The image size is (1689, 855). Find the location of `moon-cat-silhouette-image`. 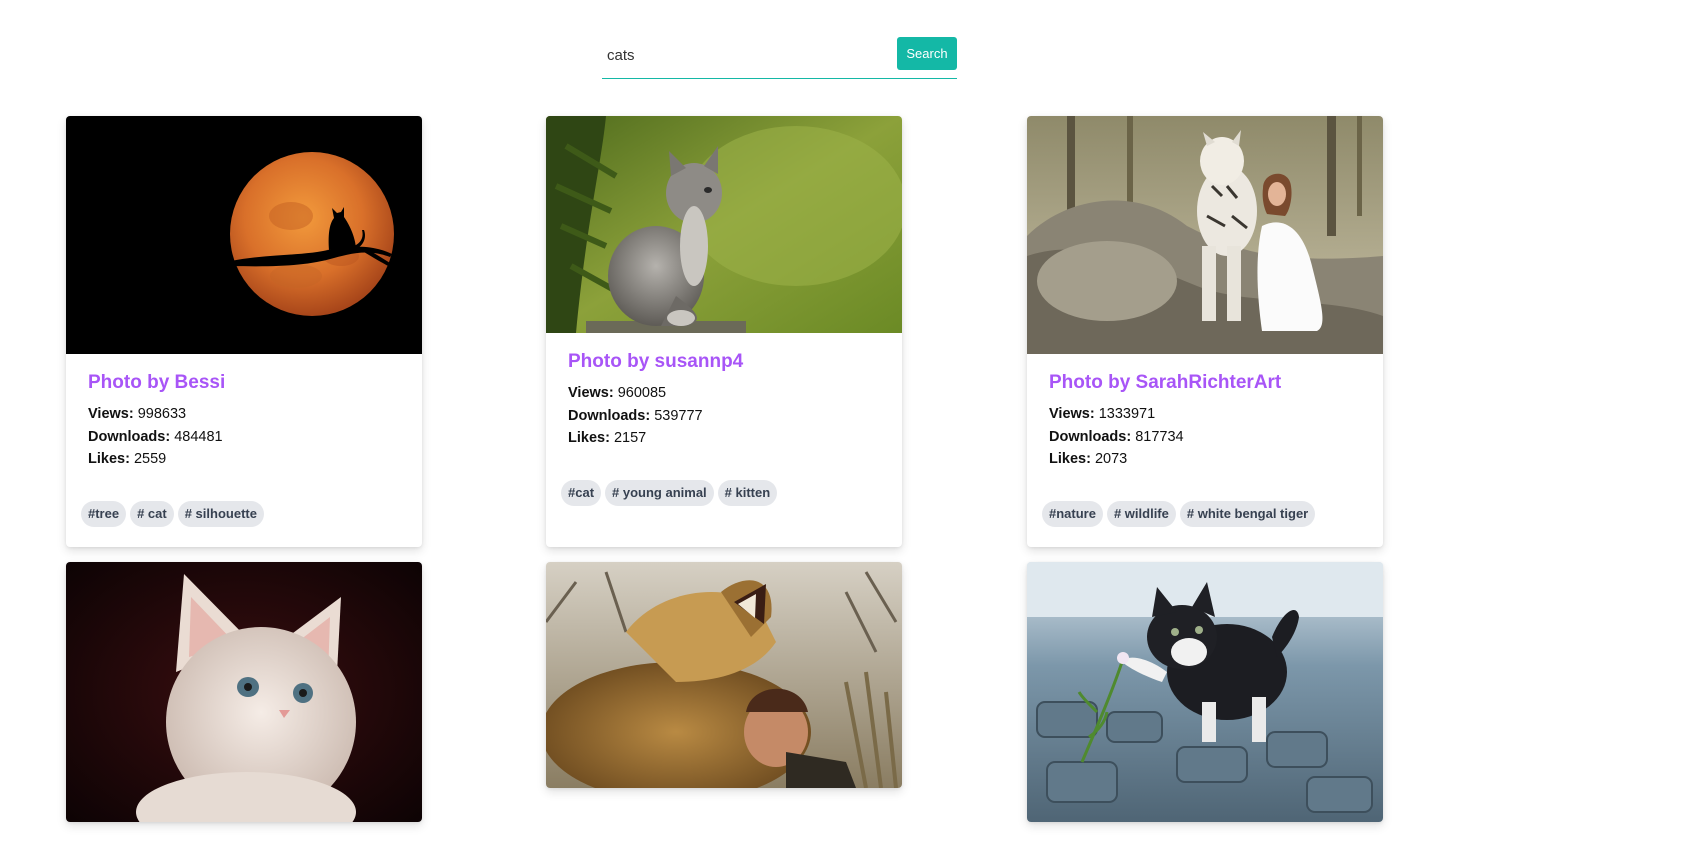

moon-cat-silhouette-image is located at coordinates (244, 235).